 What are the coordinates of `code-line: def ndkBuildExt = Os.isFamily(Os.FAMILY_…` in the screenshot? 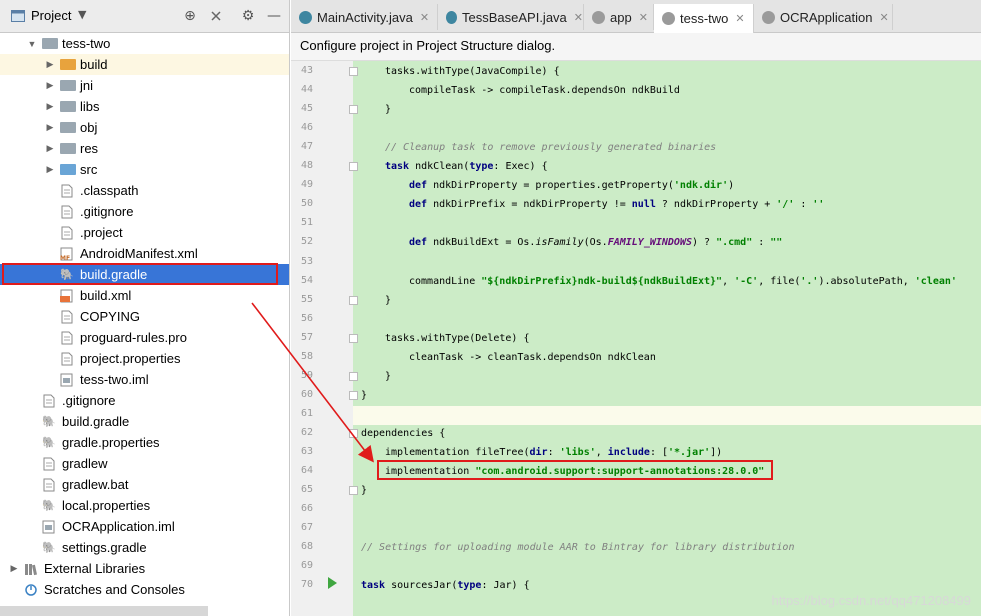 It's located at (595, 242).